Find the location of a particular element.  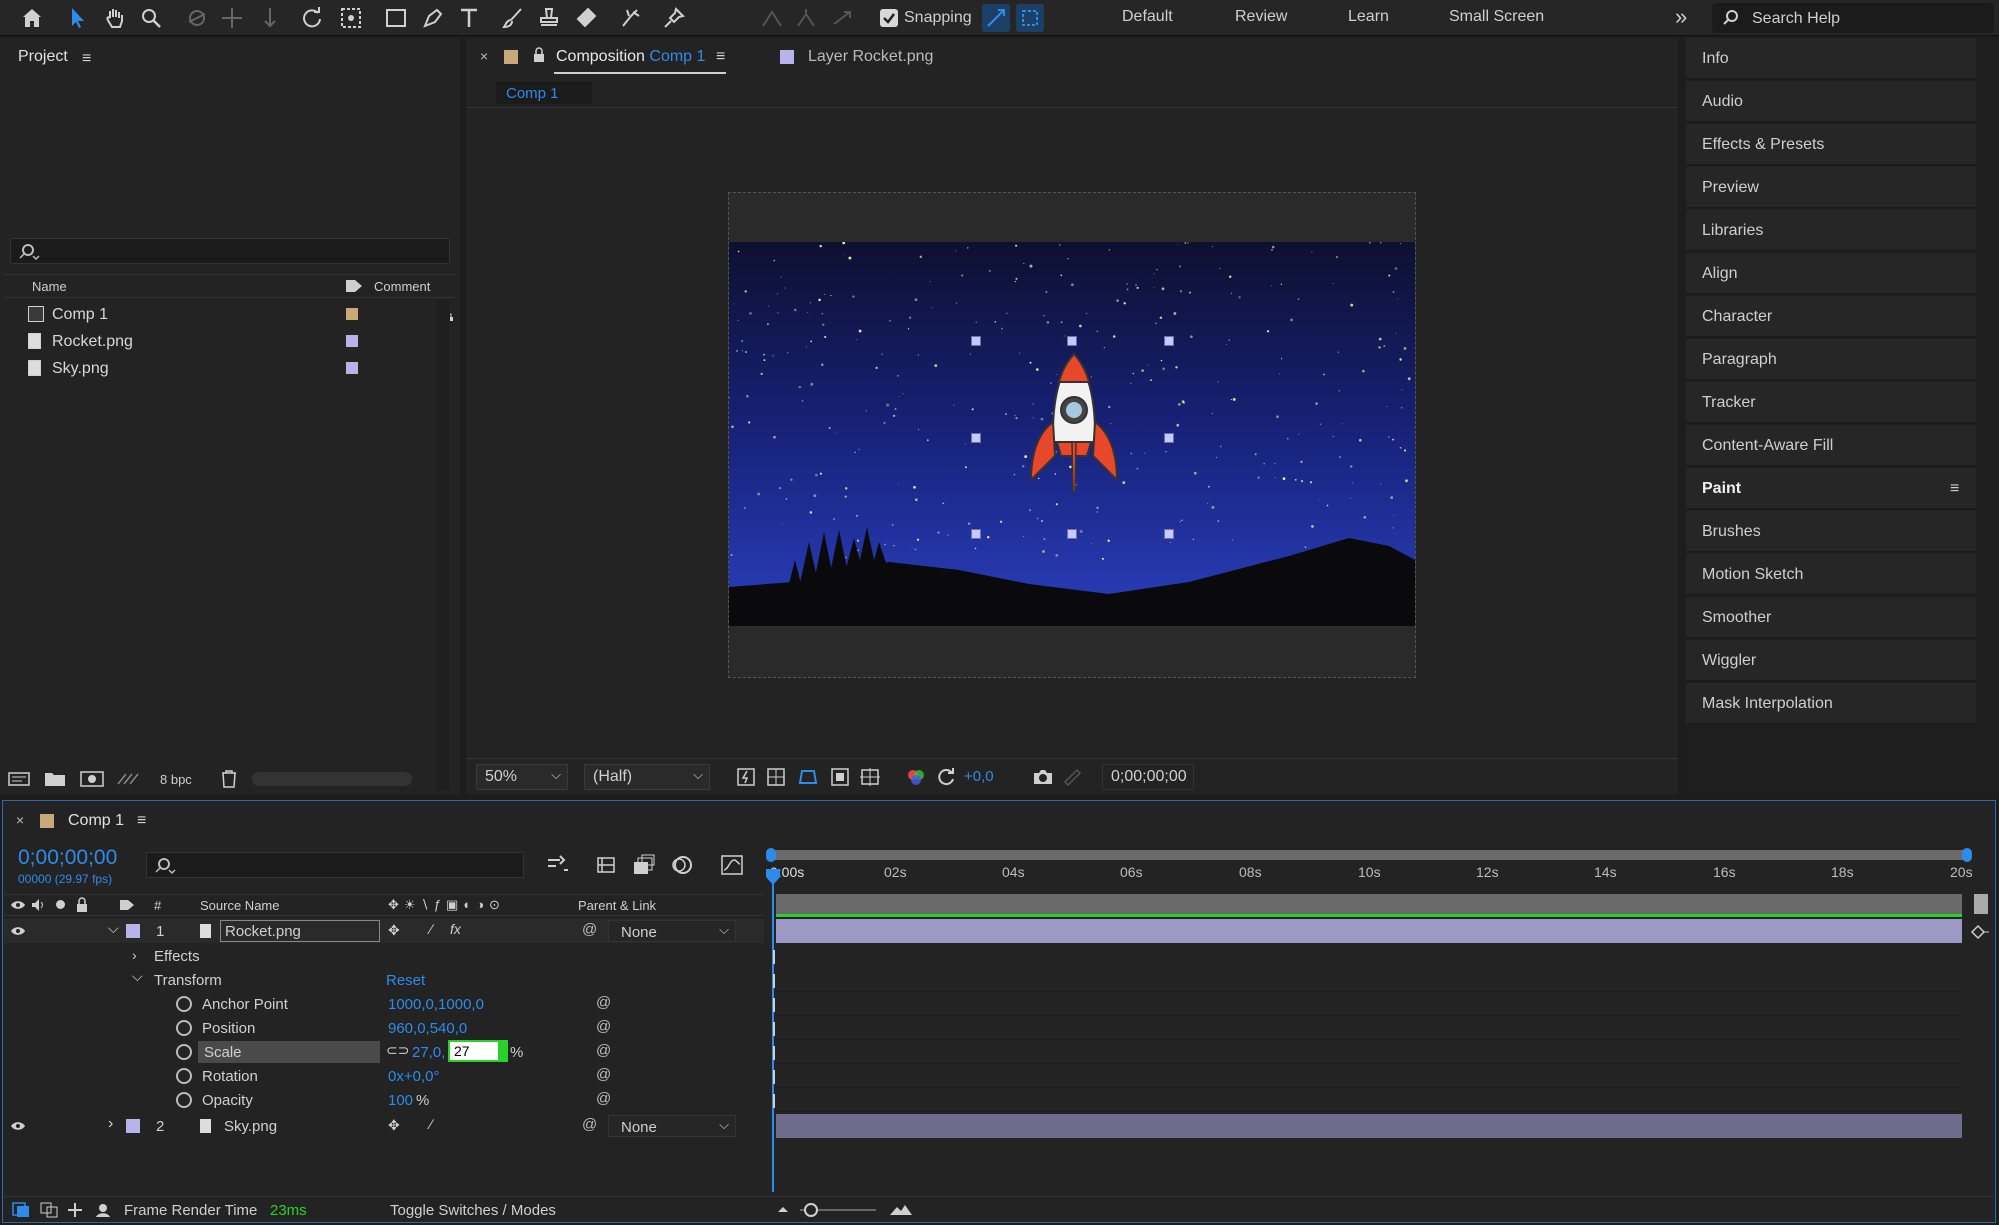

anchor-point-value: 1000,0,1000,0 is located at coordinates (436, 1004).